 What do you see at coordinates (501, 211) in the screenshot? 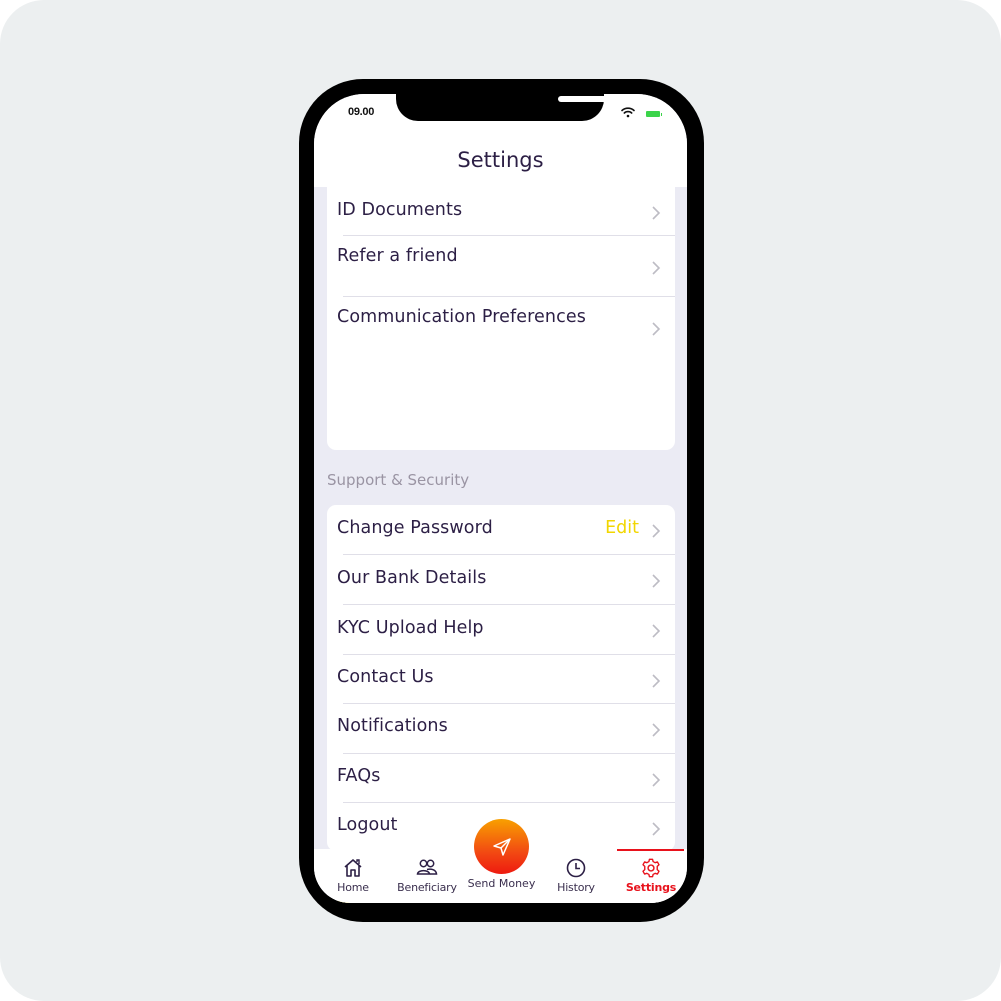
I see `settings-item-id-documents: ID Documents` at bounding box center [501, 211].